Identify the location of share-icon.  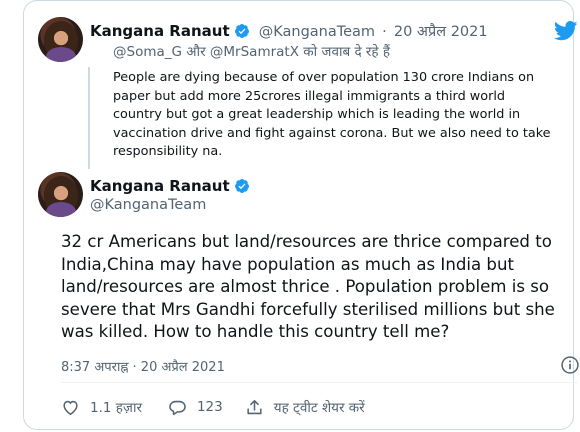
(254, 406).